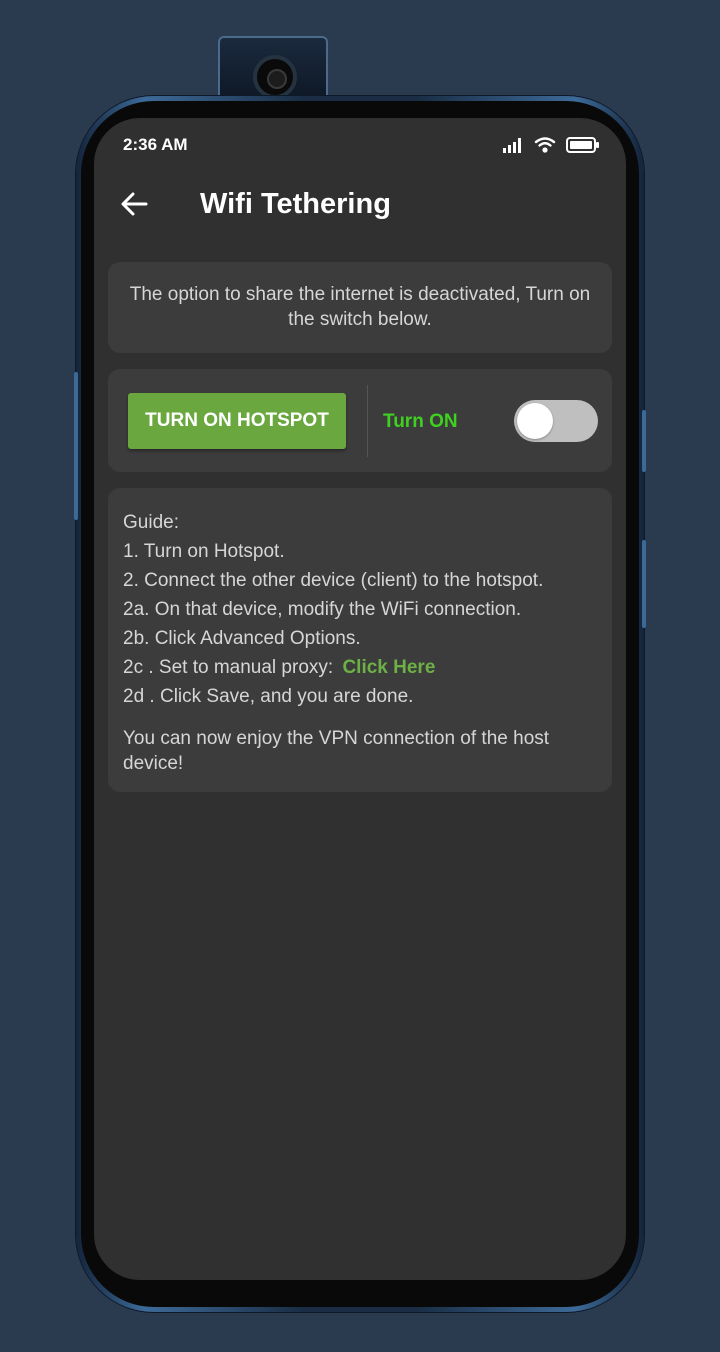  What do you see at coordinates (242, 638) in the screenshot?
I see `guide-step: 2b. Click Advanced Options.` at bounding box center [242, 638].